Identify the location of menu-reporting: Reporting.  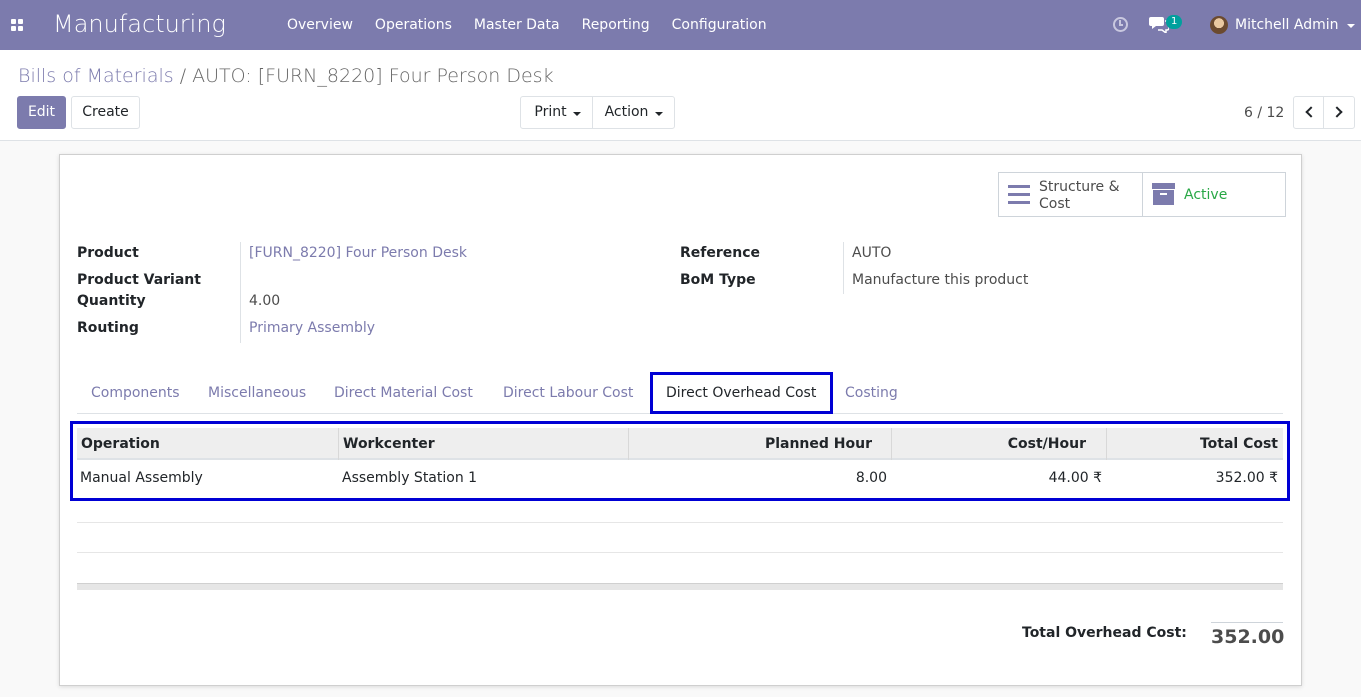
(616, 25).